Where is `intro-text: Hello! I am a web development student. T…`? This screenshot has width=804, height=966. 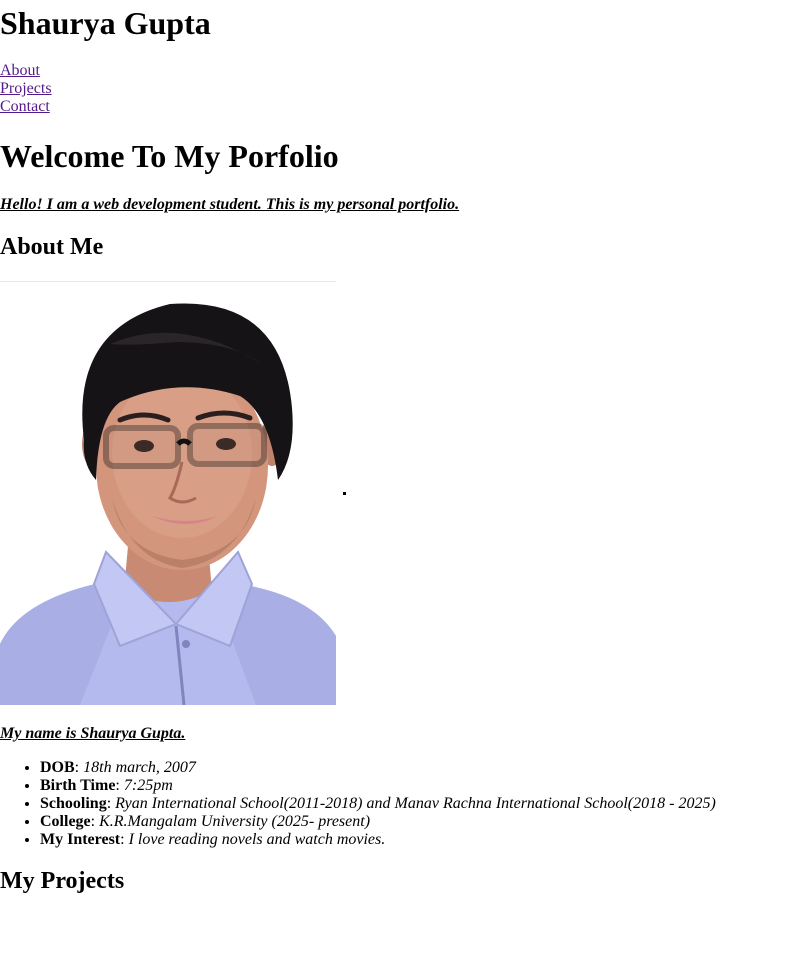 intro-text: Hello! I am a web development student. T… is located at coordinates (230, 204).